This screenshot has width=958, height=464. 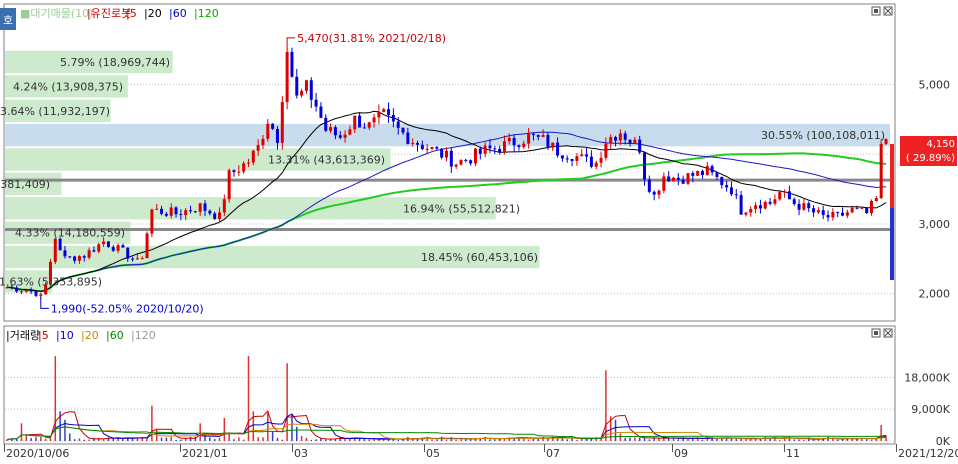 I want to click on supply-label: 4.33% (14,180,559), so click(x=70, y=233).